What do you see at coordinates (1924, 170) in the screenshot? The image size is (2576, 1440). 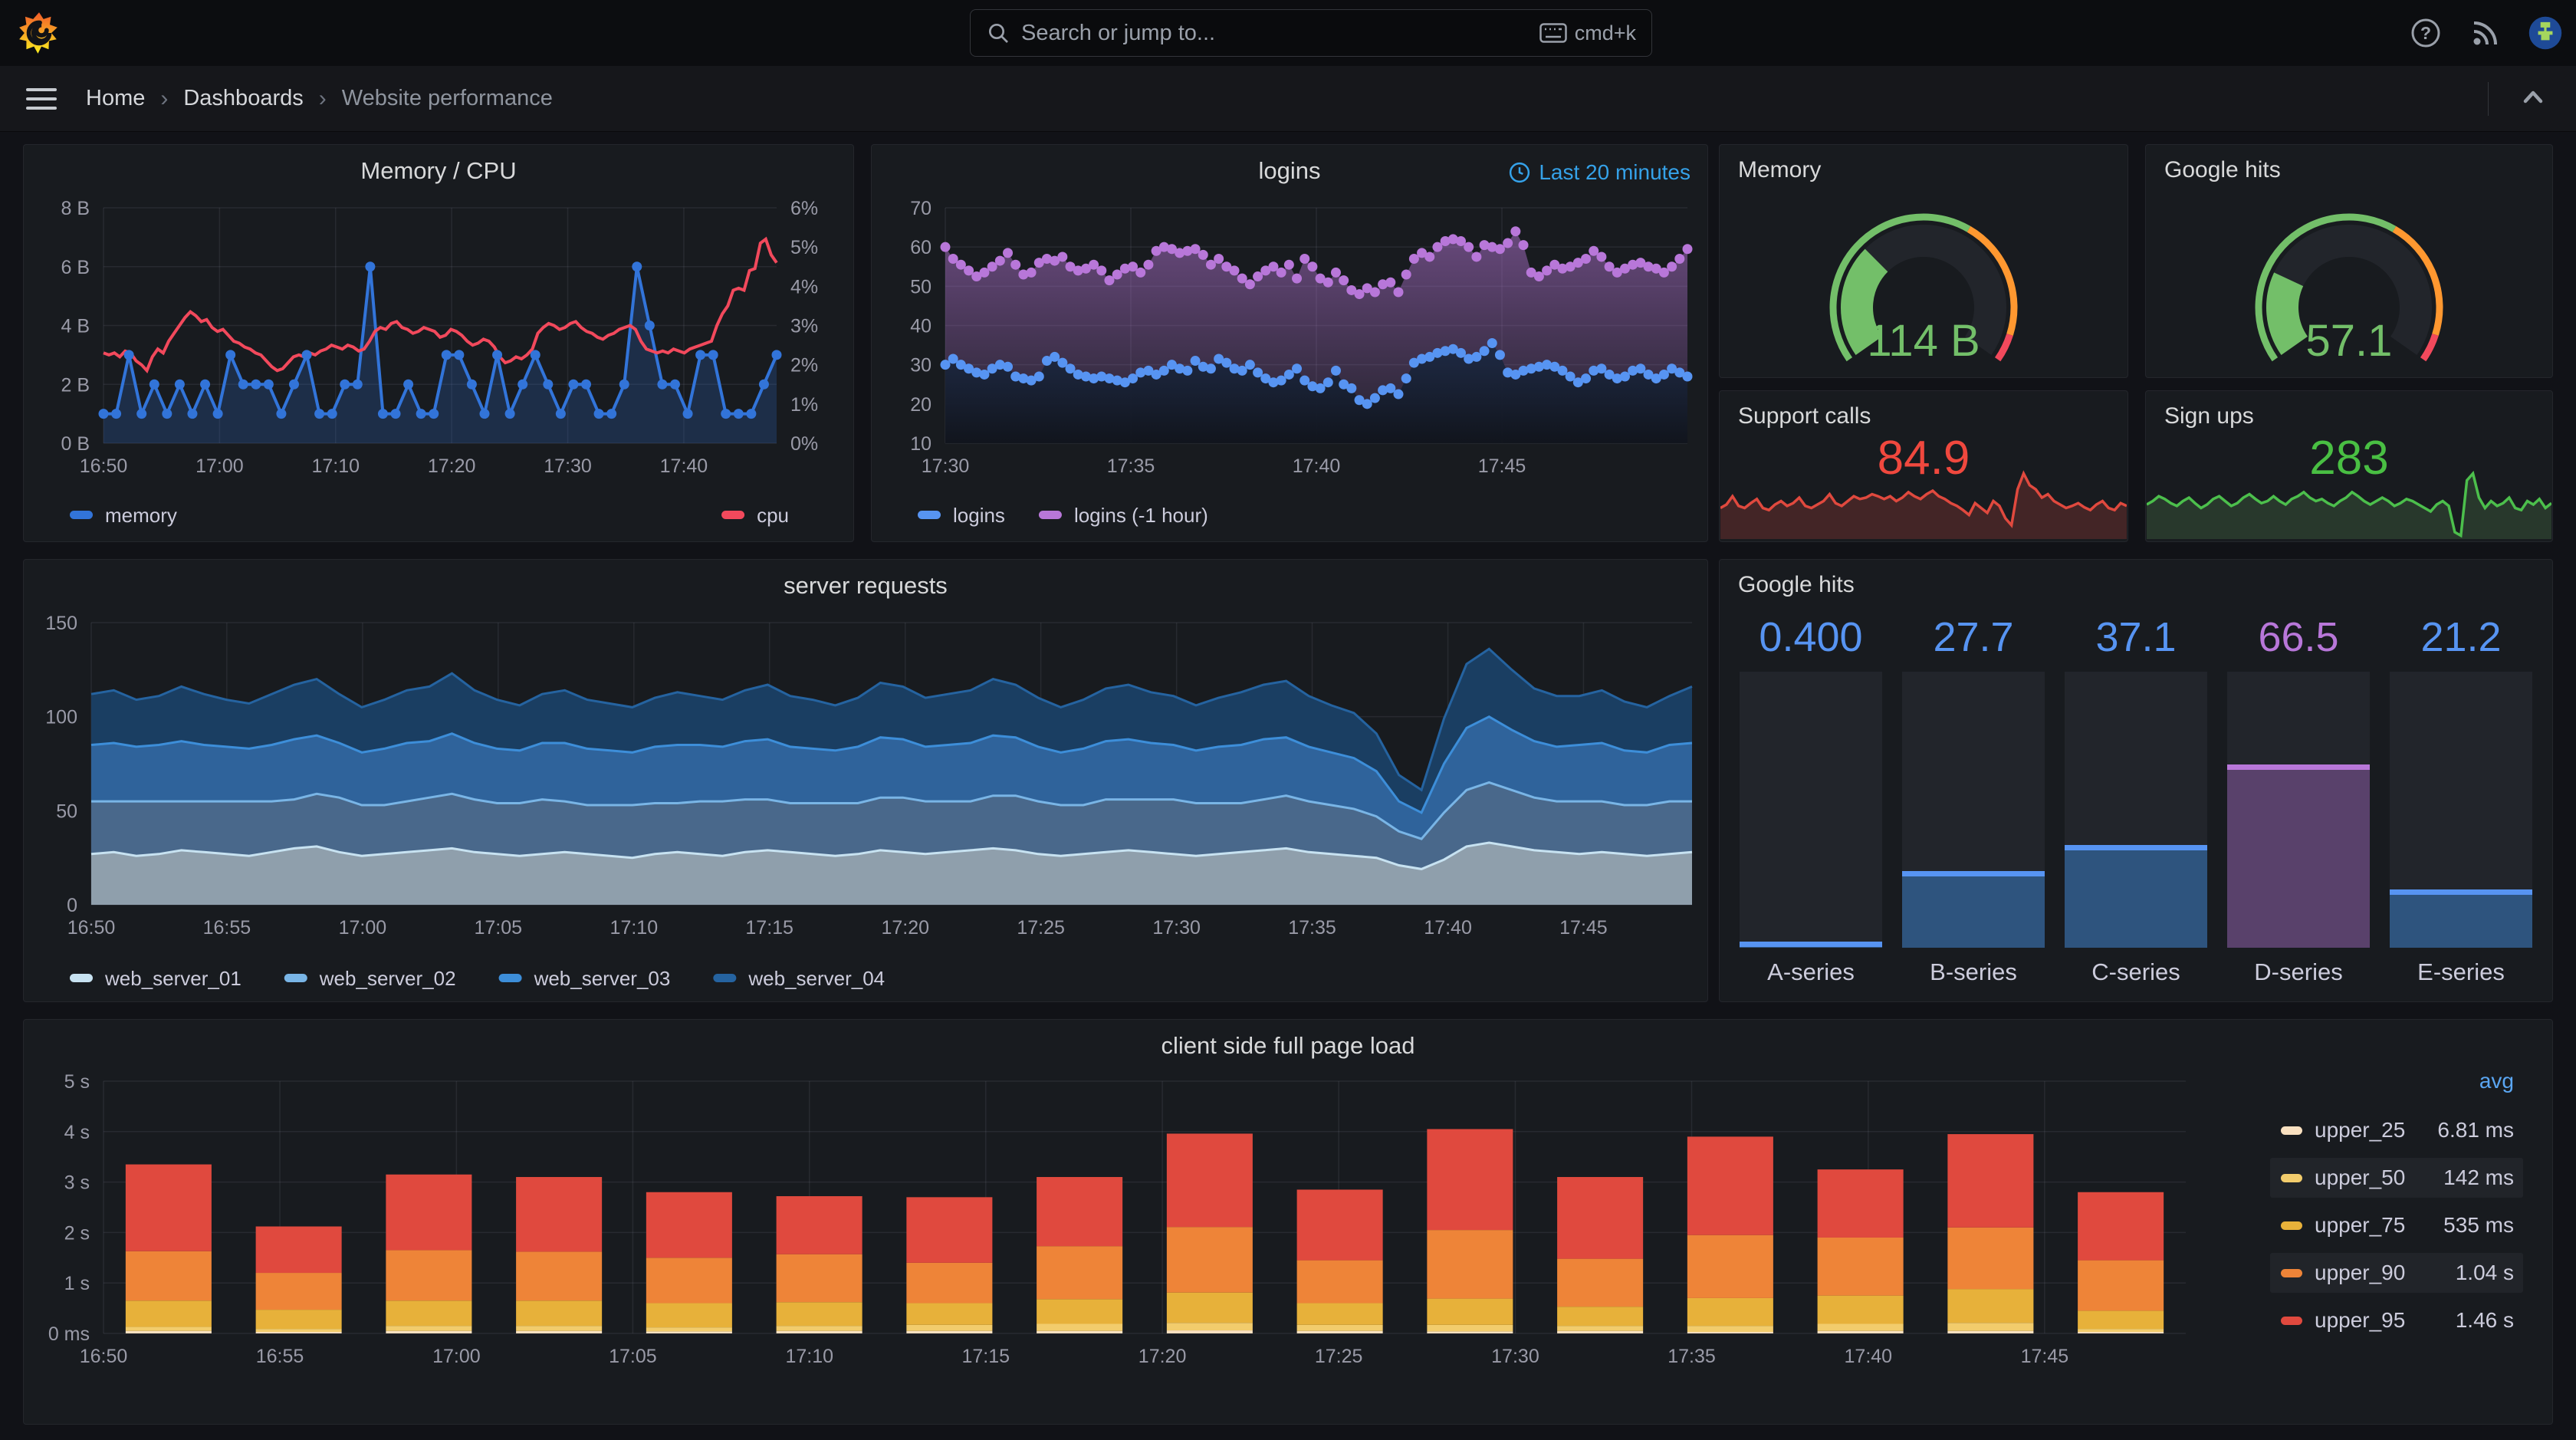 I see `panel-title: Memory` at bounding box center [1924, 170].